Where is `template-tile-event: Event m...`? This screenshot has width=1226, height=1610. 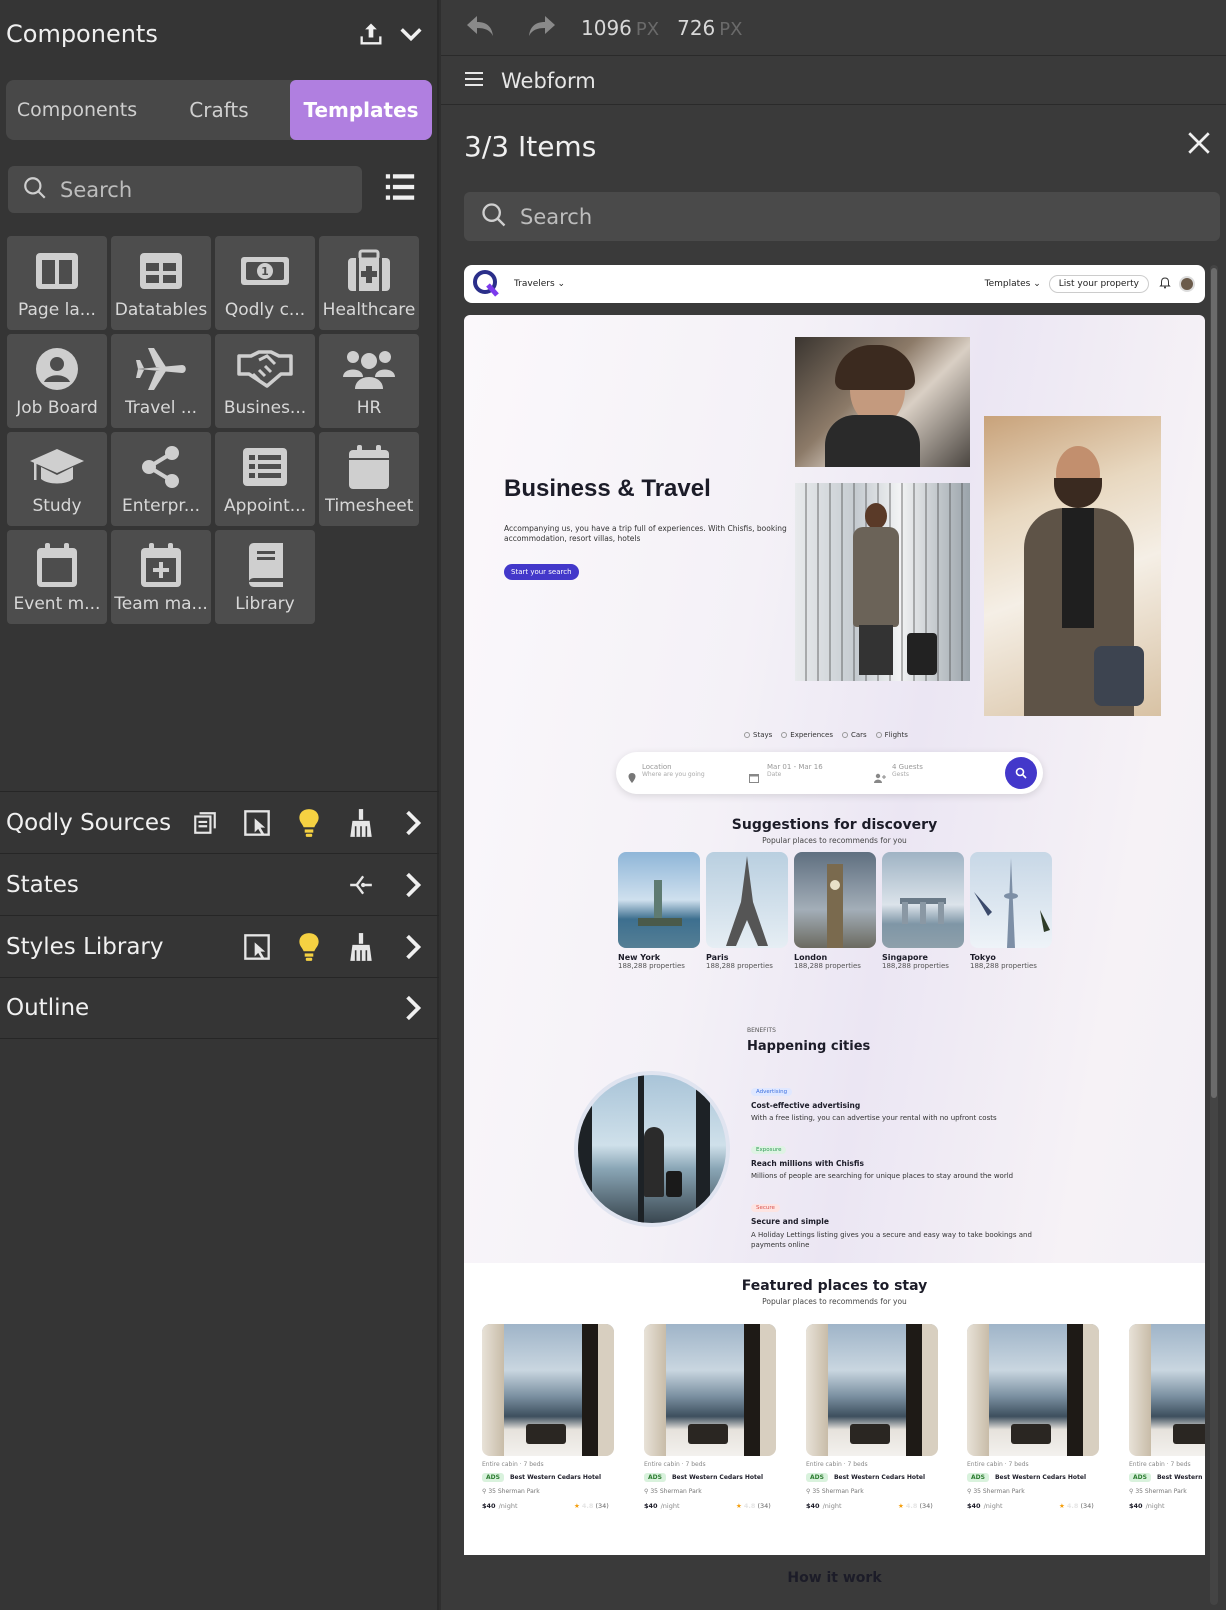 template-tile-event: Event m... is located at coordinates (57, 577).